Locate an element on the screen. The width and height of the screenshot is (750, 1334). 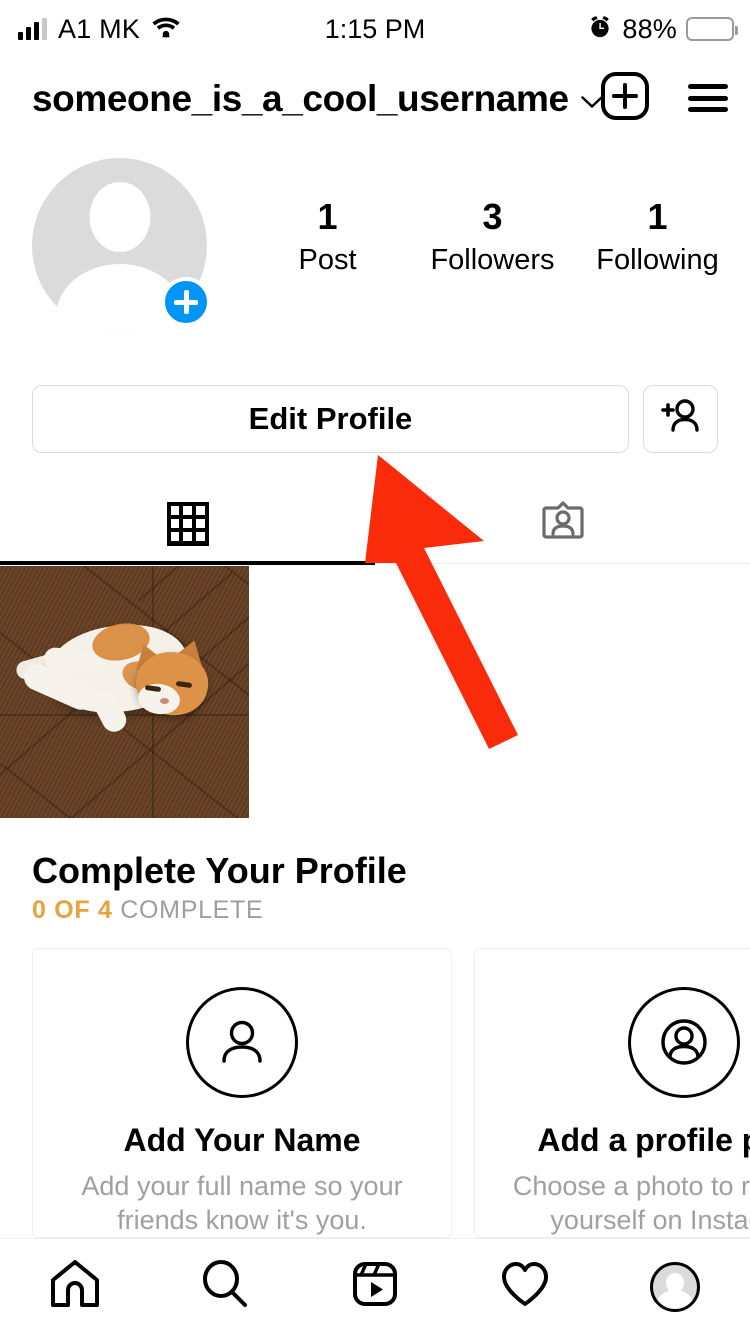
stat-label: Following is located at coordinates (657, 260).